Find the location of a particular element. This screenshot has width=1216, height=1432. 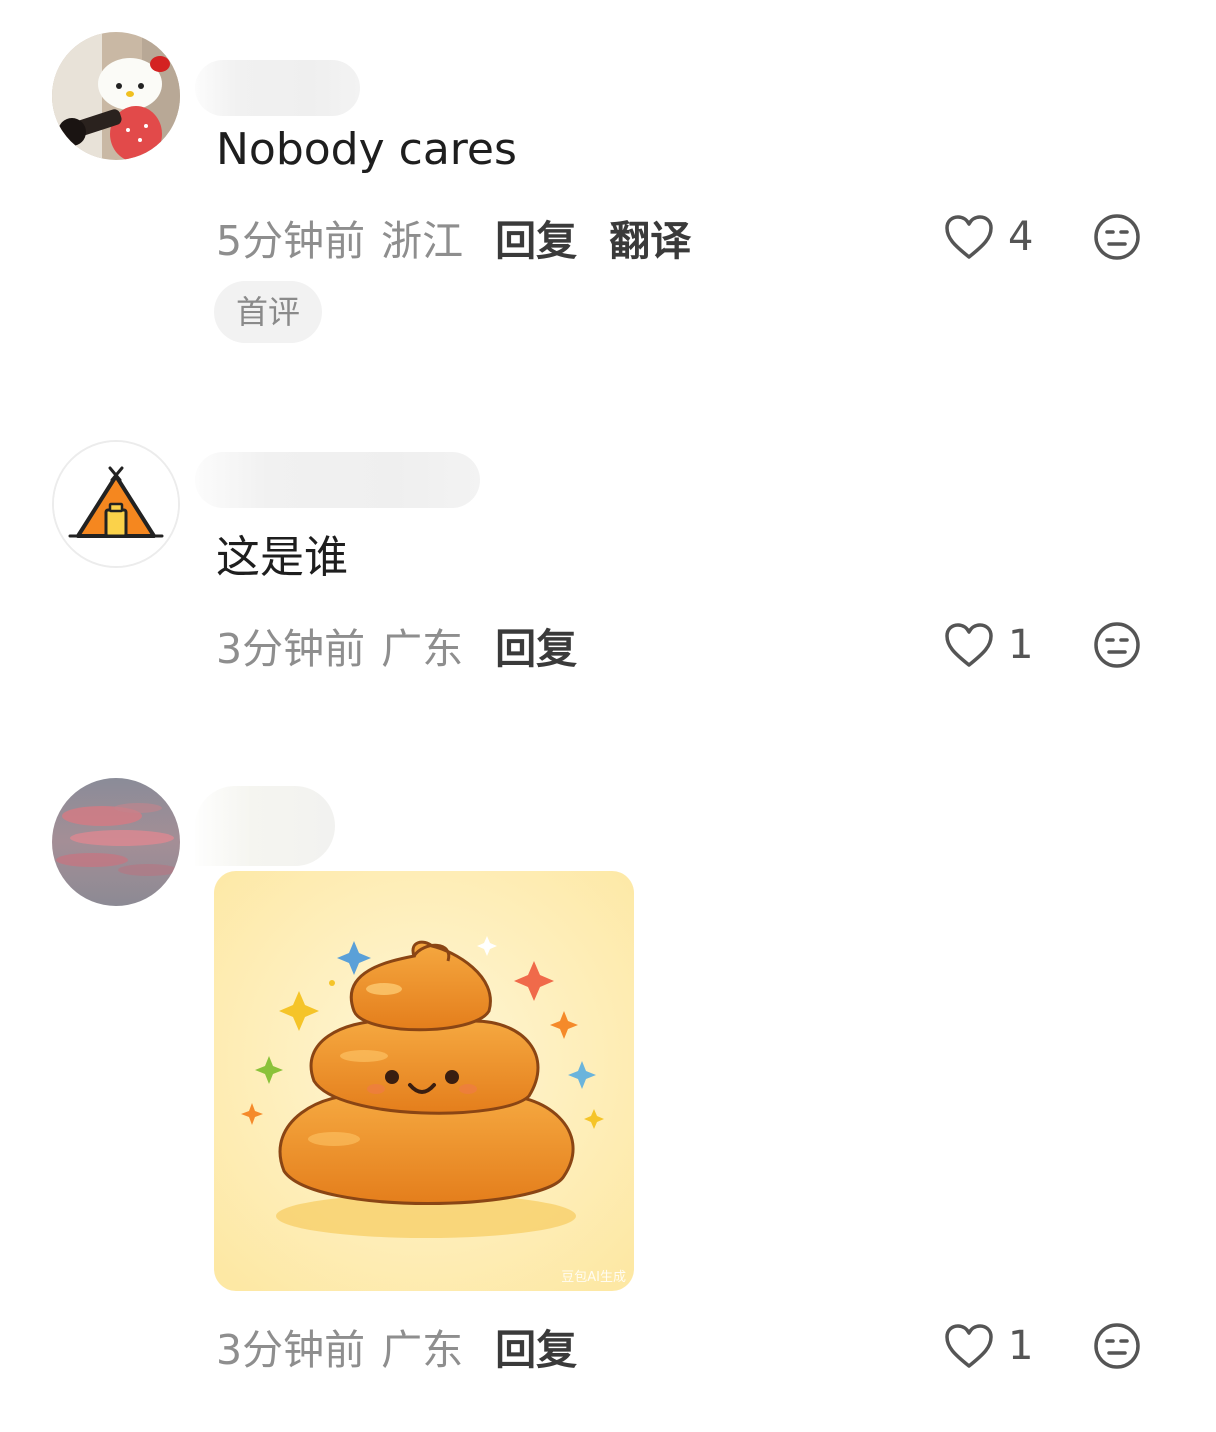

comment-meta: 5分钟前 浙江 回复 翻译 is located at coordinates (453, 237).